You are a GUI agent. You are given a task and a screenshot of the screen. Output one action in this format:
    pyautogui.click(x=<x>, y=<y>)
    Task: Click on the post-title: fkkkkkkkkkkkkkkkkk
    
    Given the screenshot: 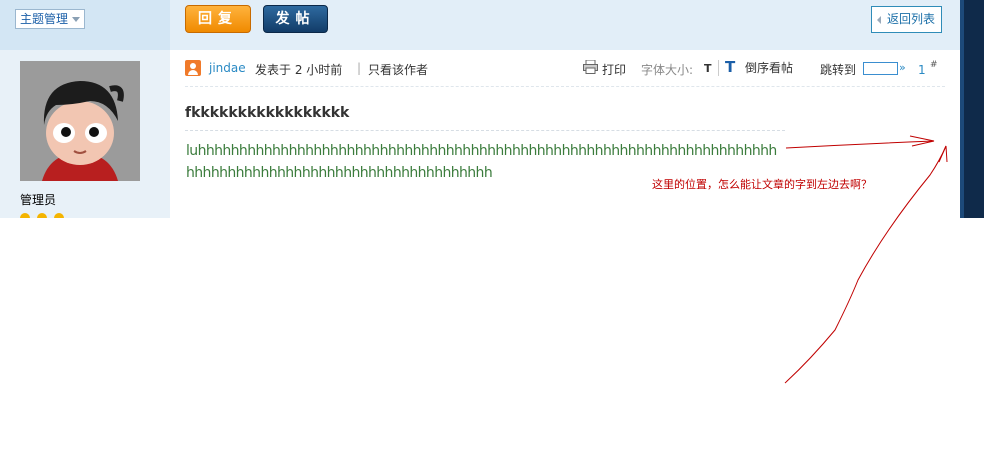 What is the action you would take?
    pyautogui.click(x=267, y=113)
    